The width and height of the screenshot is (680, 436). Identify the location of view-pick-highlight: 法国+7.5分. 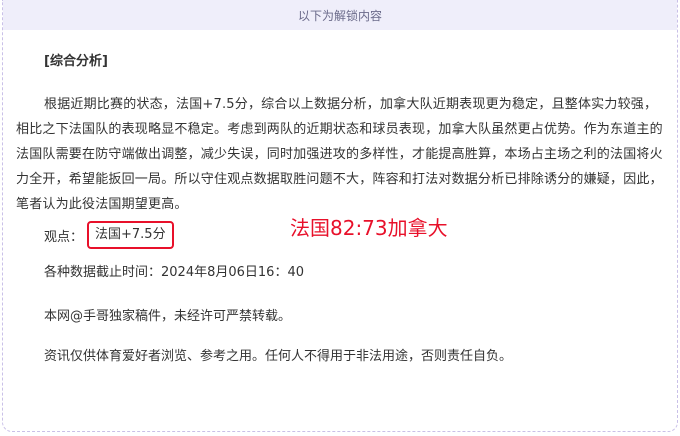
(130, 235).